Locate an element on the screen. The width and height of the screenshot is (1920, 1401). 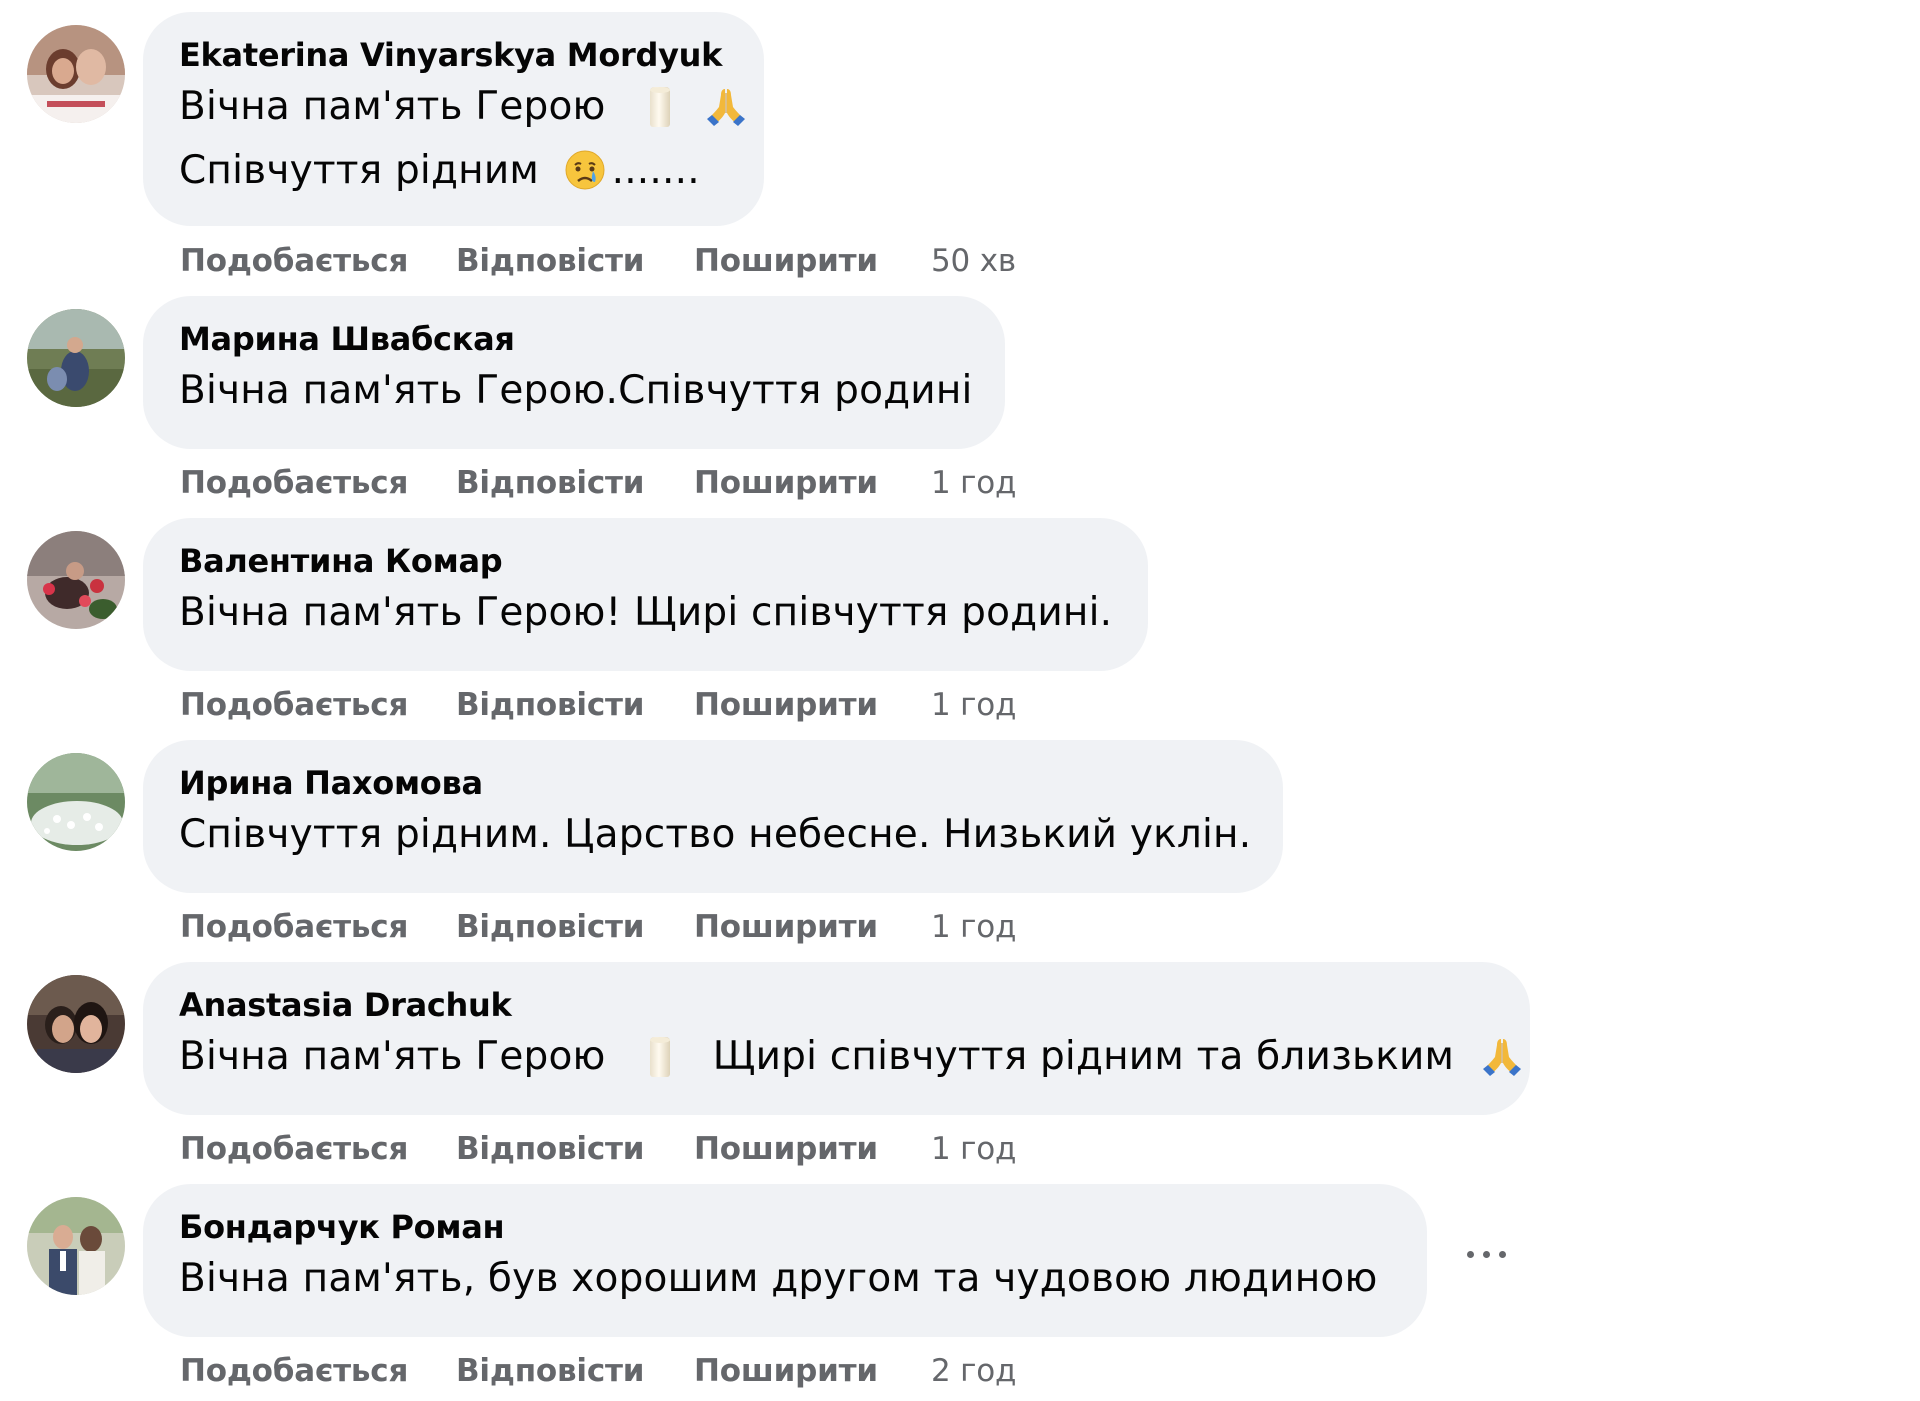
comment-text: Вічна пам'ять Герою.Співчуття родині is located at coordinates (576, 390).